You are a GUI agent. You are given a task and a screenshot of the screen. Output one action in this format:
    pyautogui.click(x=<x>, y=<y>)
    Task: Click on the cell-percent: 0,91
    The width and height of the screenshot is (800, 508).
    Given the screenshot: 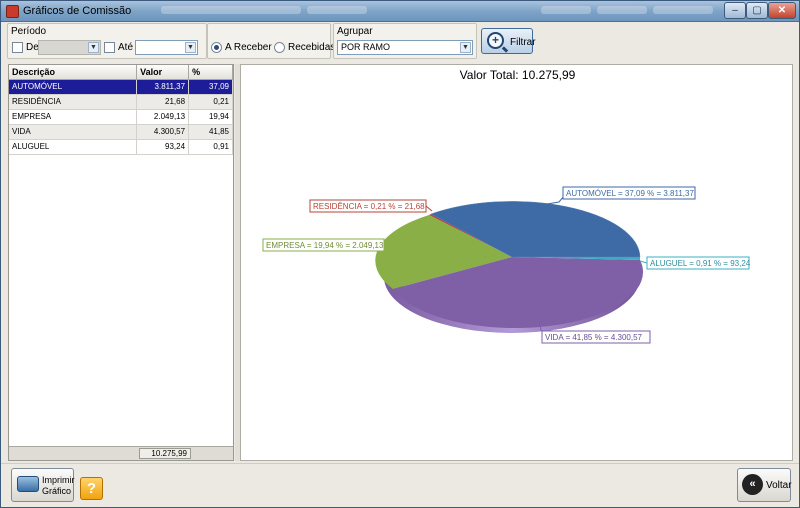 What is the action you would take?
    pyautogui.click(x=210, y=147)
    